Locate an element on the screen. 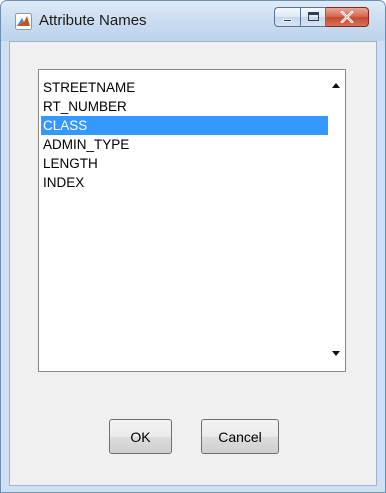 Image resolution: width=386 pixels, height=493 pixels. list-item-class: CLASS is located at coordinates (188, 125).